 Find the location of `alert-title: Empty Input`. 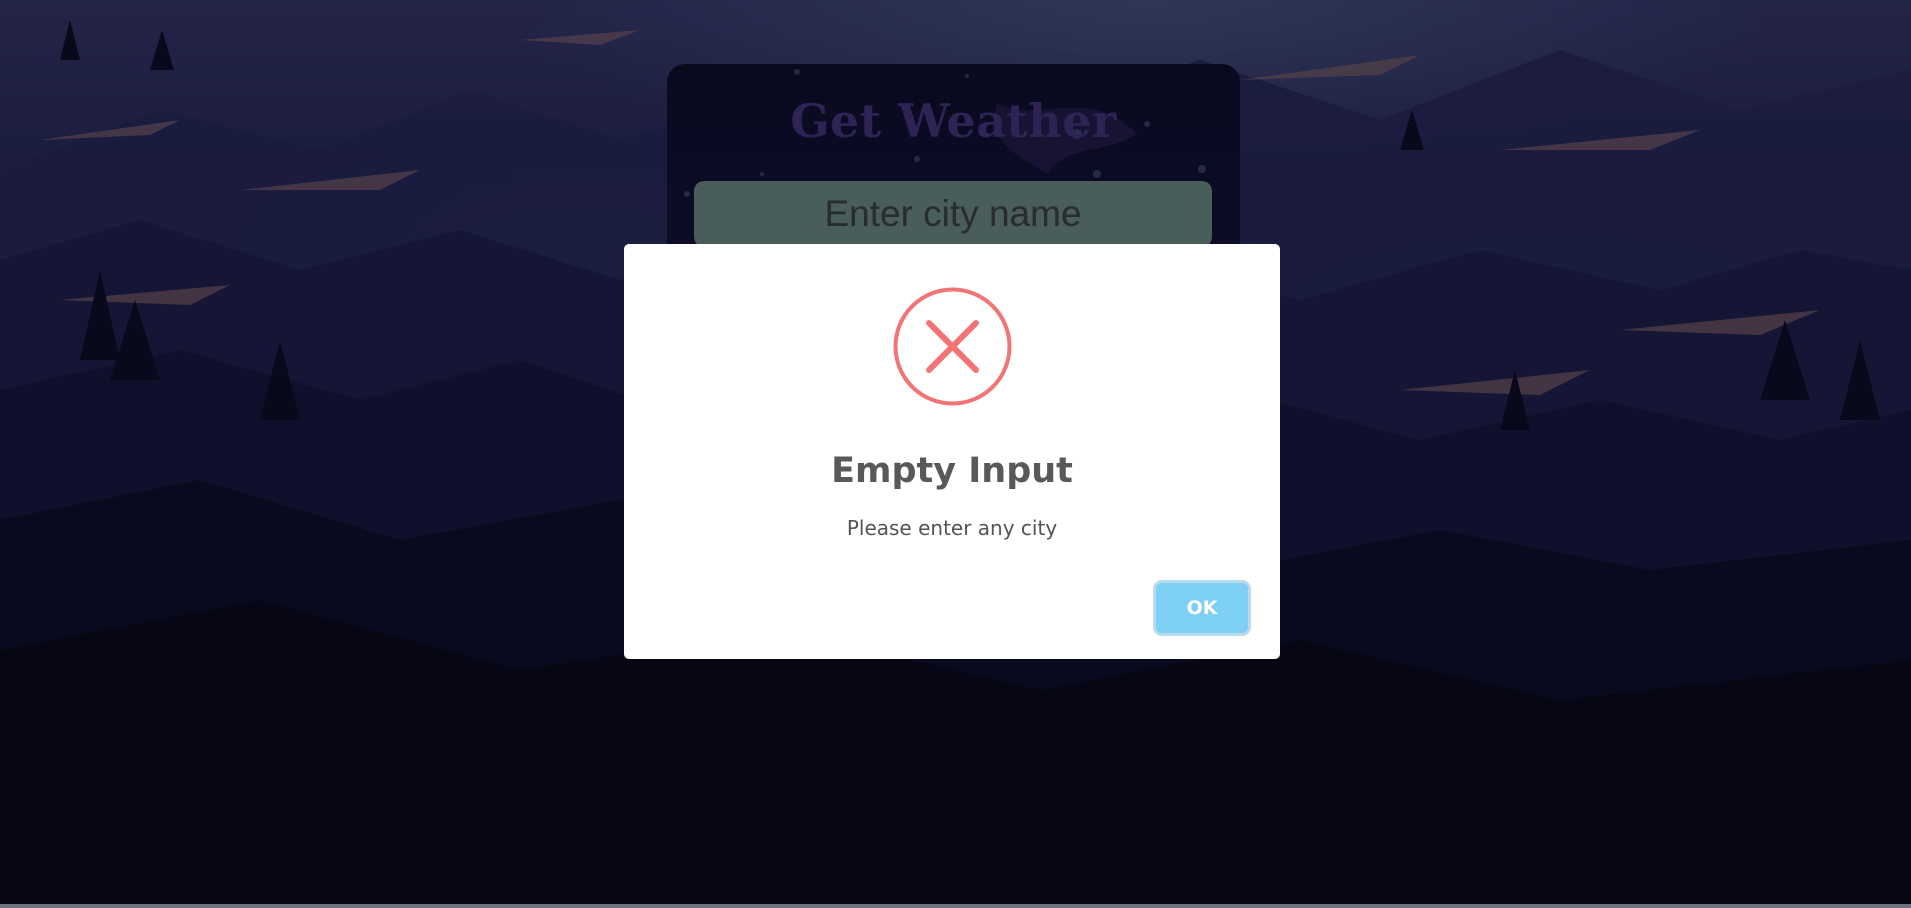

alert-title: Empty Input is located at coordinates (952, 471).